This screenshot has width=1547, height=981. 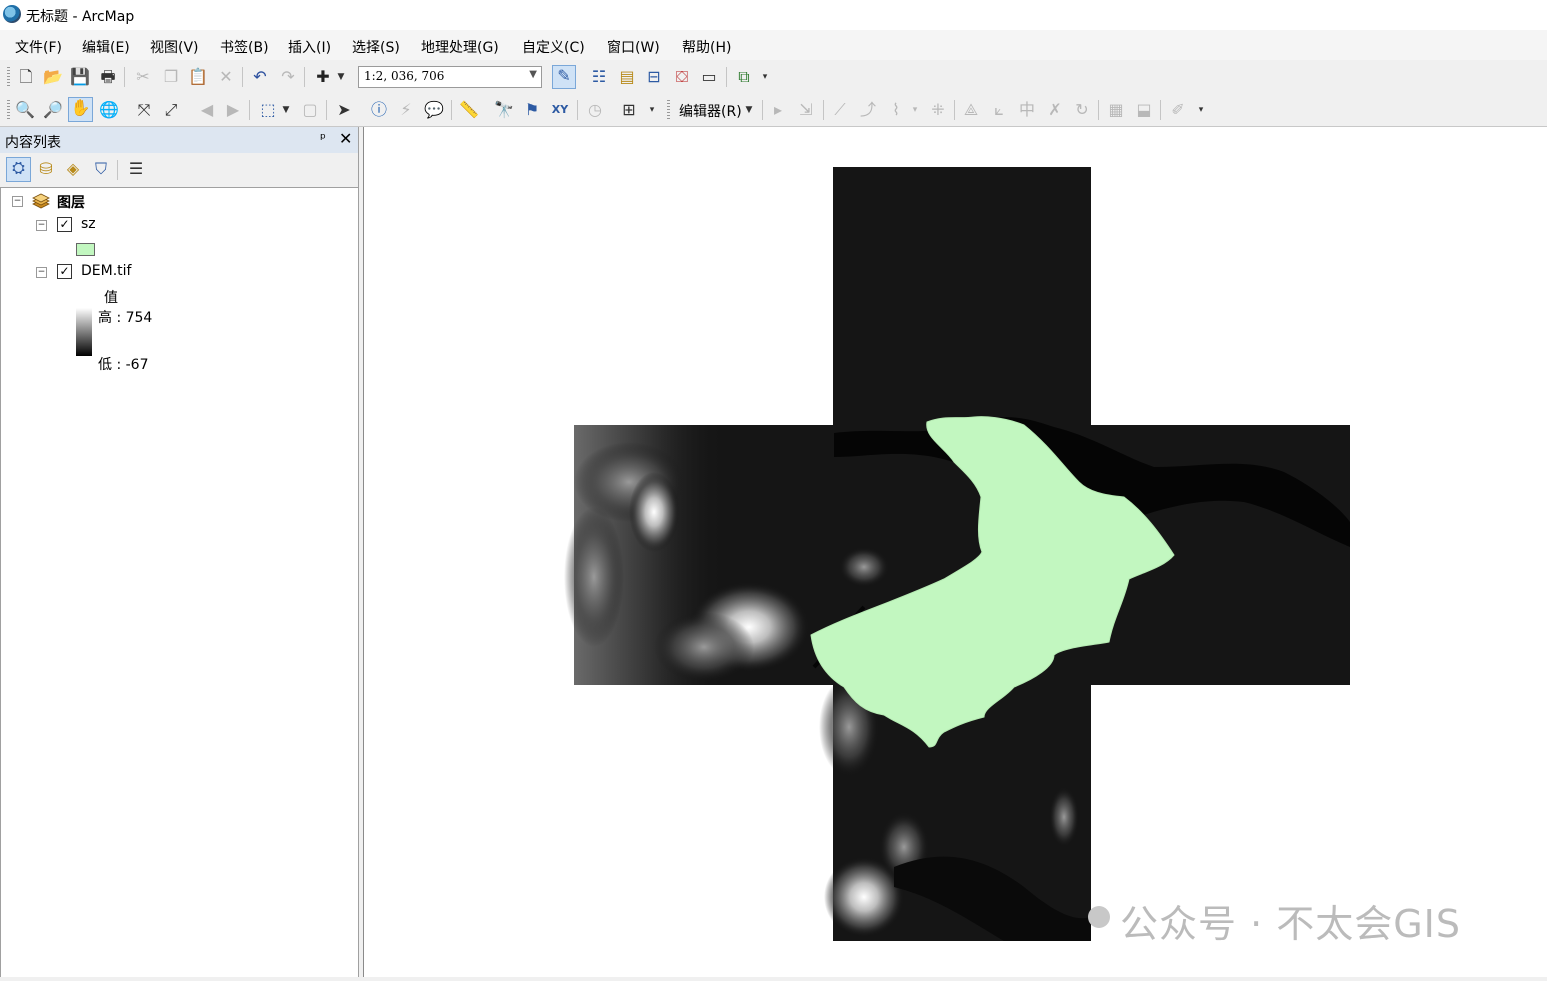 I want to click on edit-tool-icon: ▸, so click(x=778, y=110).